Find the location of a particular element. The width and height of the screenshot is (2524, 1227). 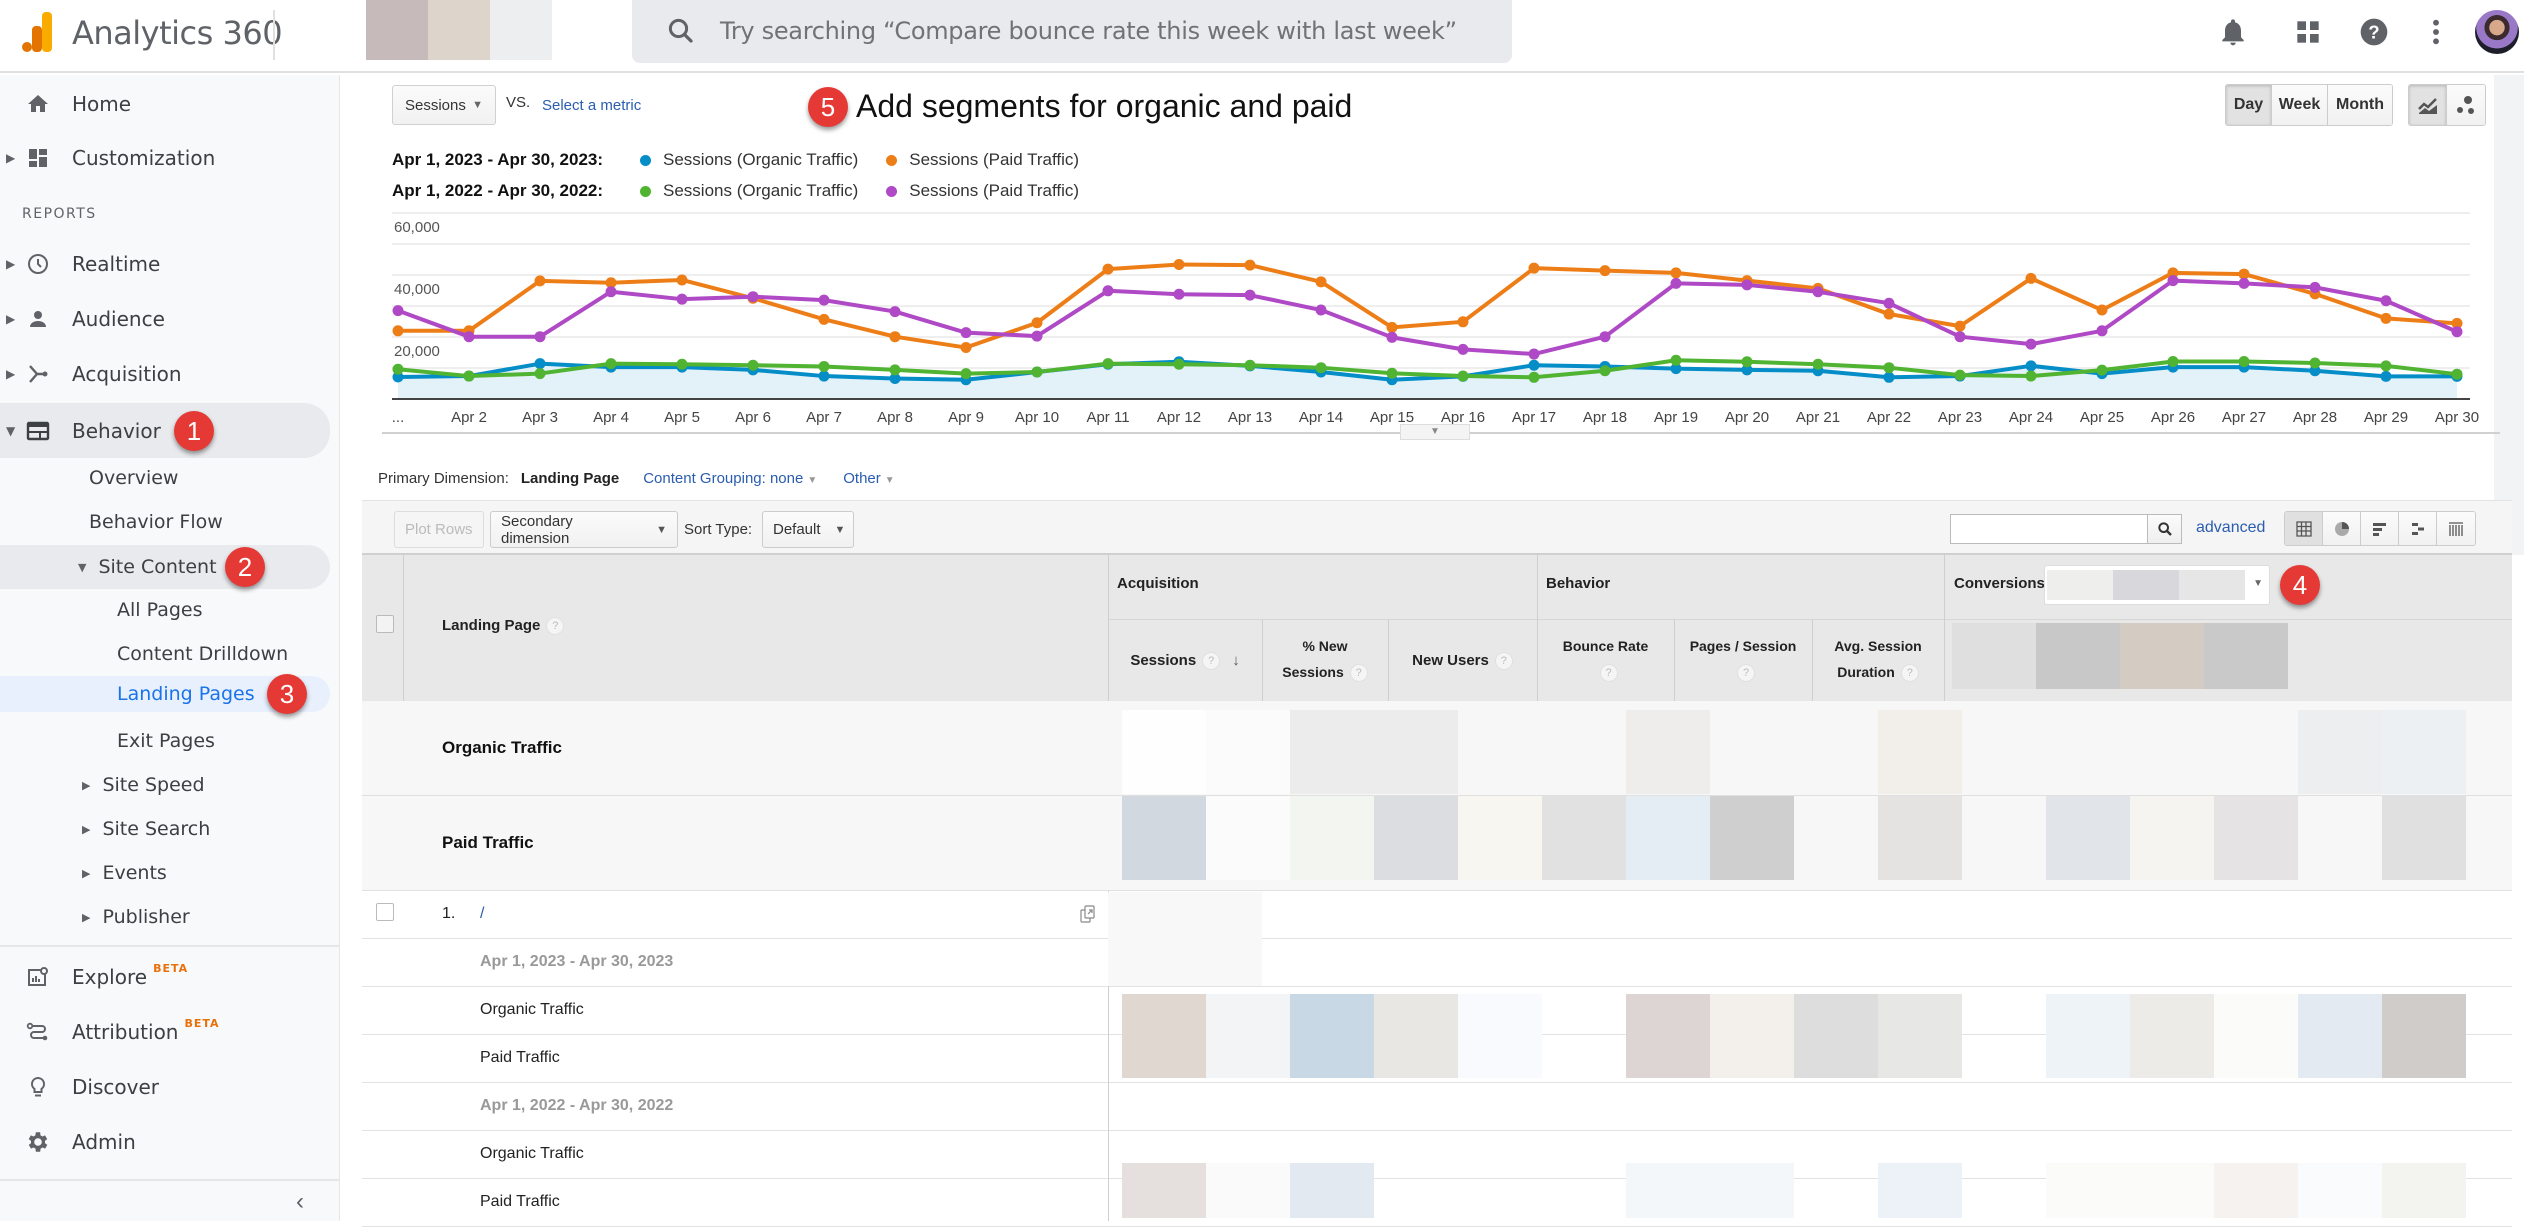

sidebar-item-publisher: ▶ Publisher is located at coordinates (136, 917).